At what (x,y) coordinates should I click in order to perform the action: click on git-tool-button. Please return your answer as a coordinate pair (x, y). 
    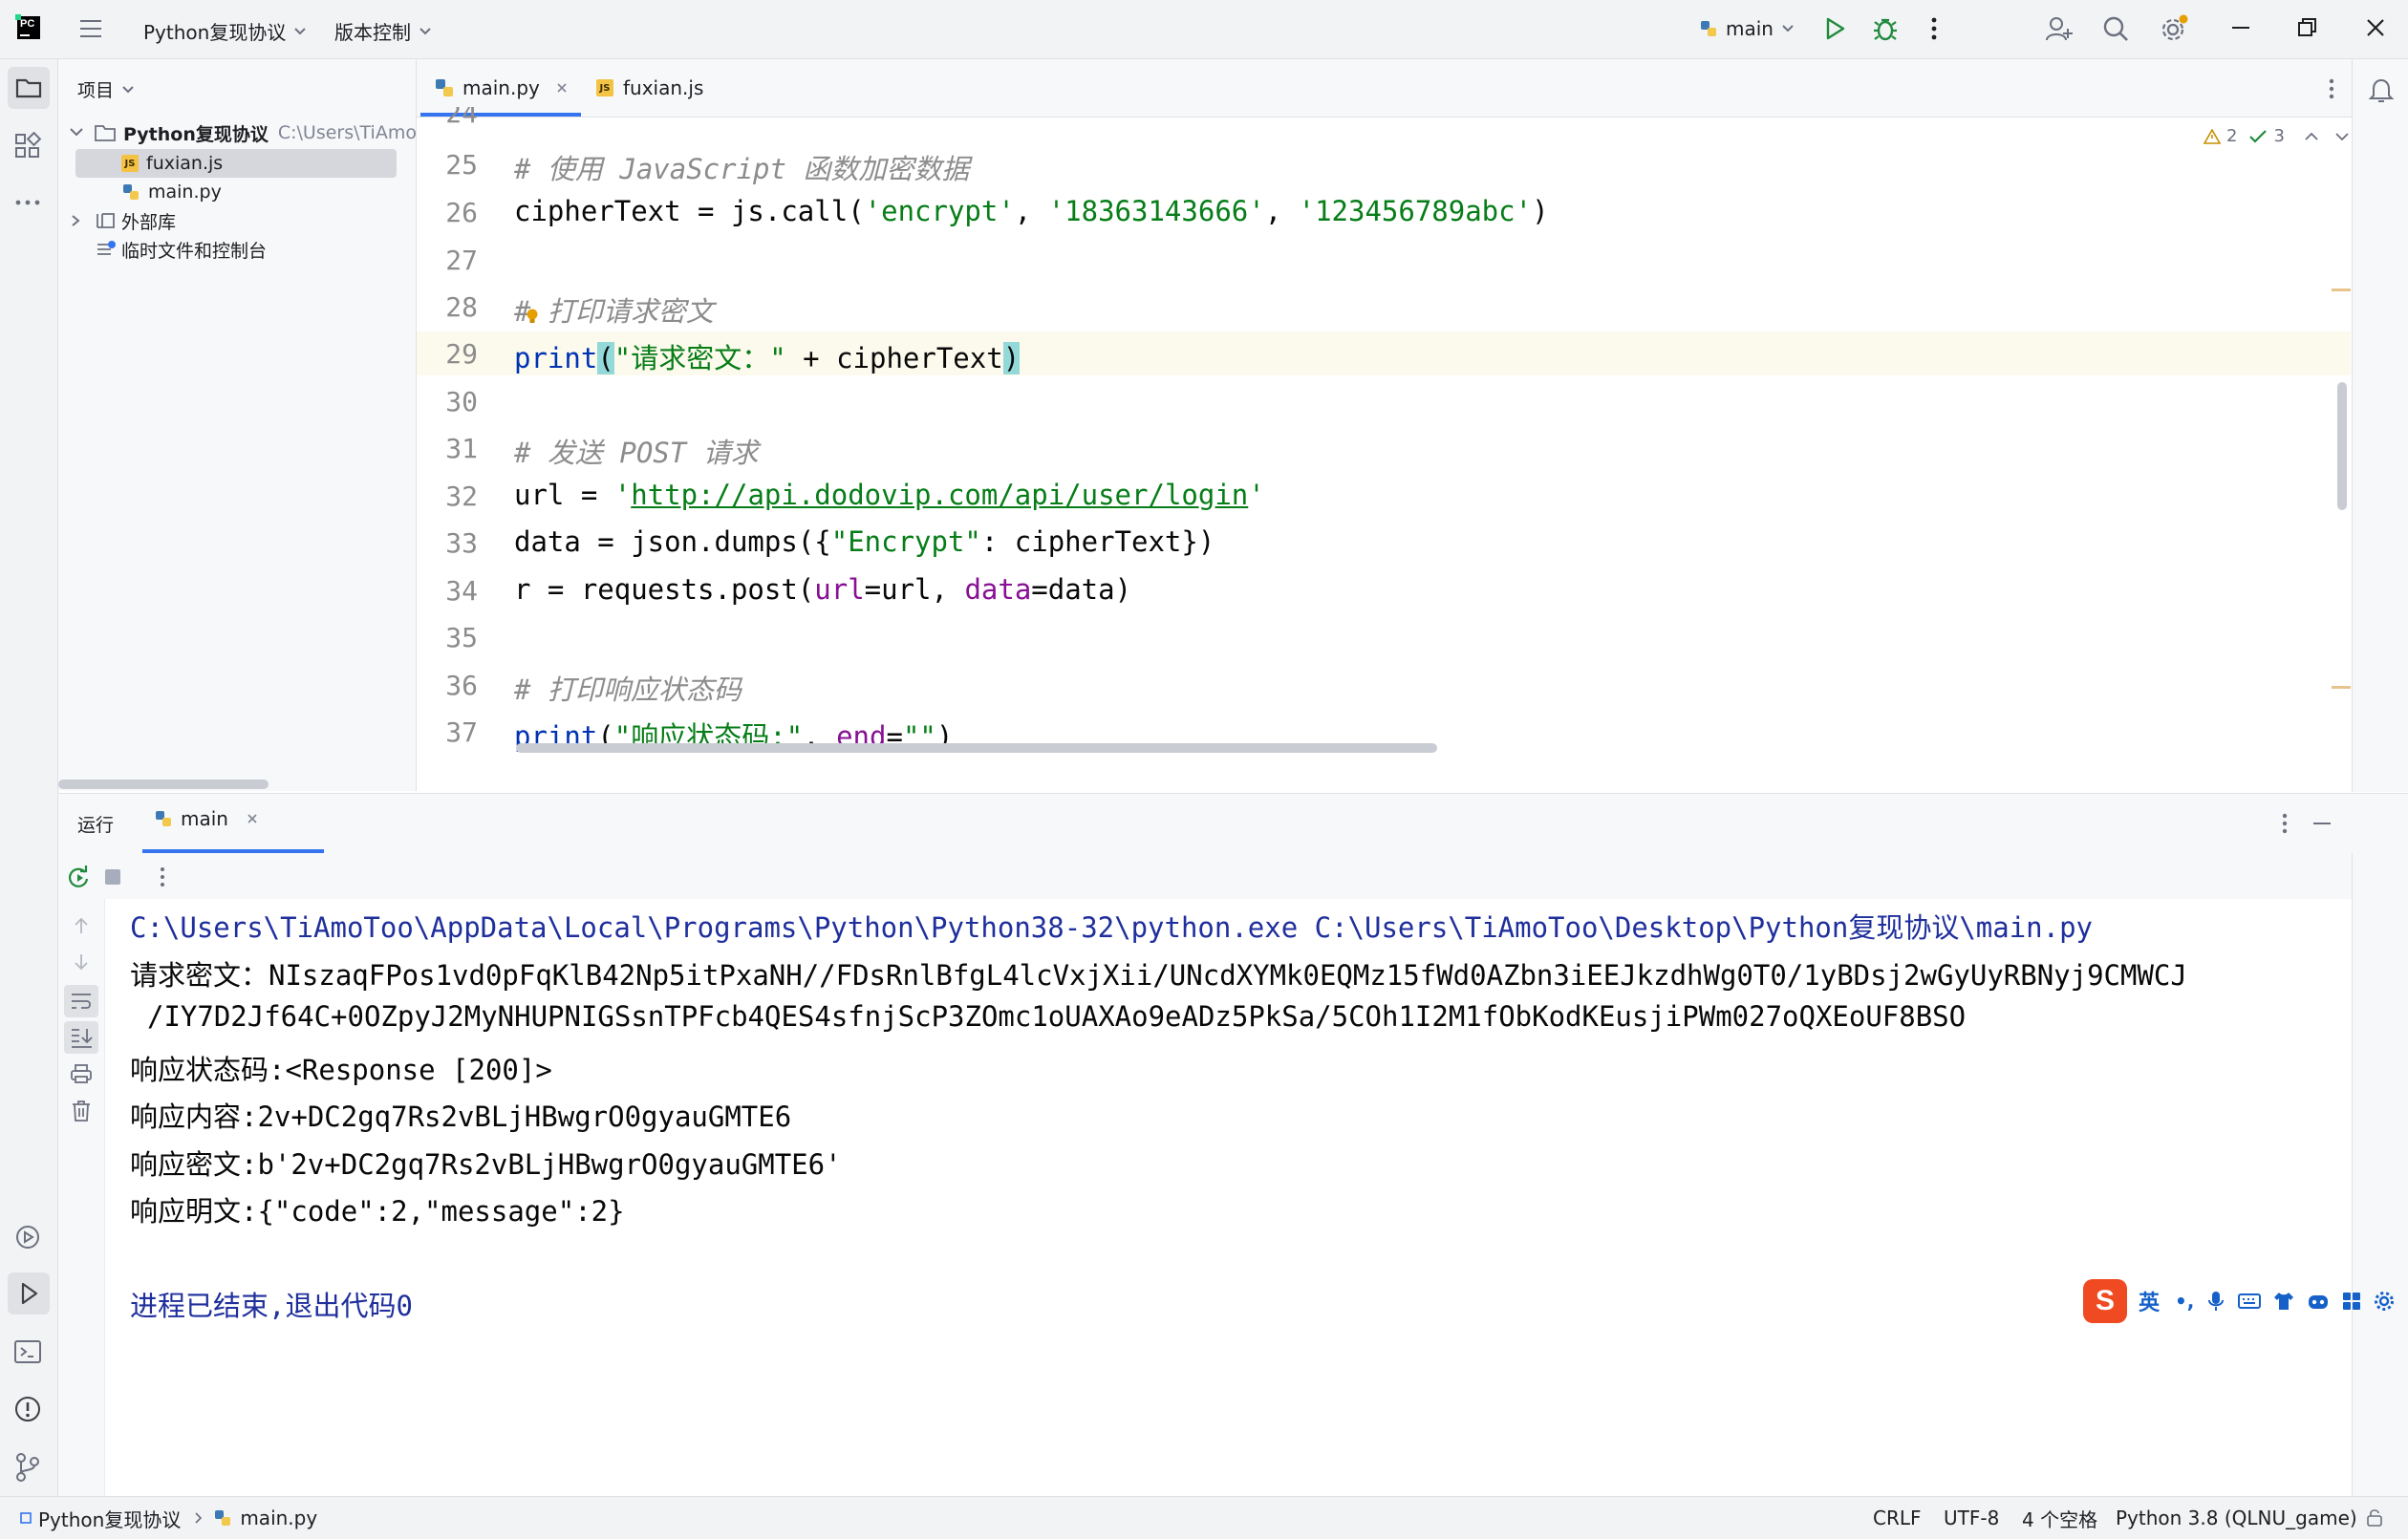
    Looking at the image, I should click on (28, 1467).